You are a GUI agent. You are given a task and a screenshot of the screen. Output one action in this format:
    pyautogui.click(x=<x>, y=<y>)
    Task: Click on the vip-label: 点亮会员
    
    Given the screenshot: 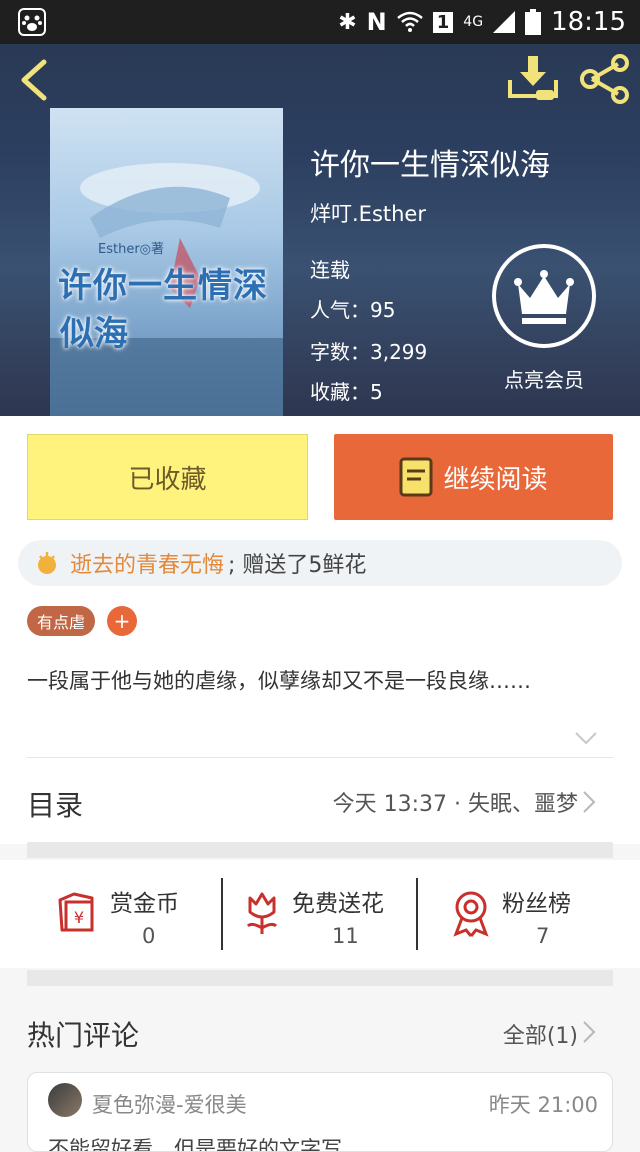 What is the action you would take?
    pyautogui.click(x=544, y=378)
    